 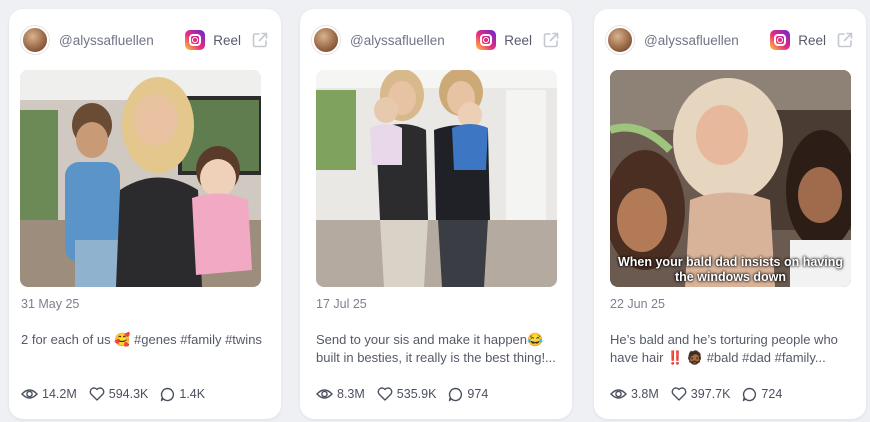 What do you see at coordinates (141, 339) in the screenshot?
I see `post-description: 2 for each of us 🥰 #genes #family #twins` at bounding box center [141, 339].